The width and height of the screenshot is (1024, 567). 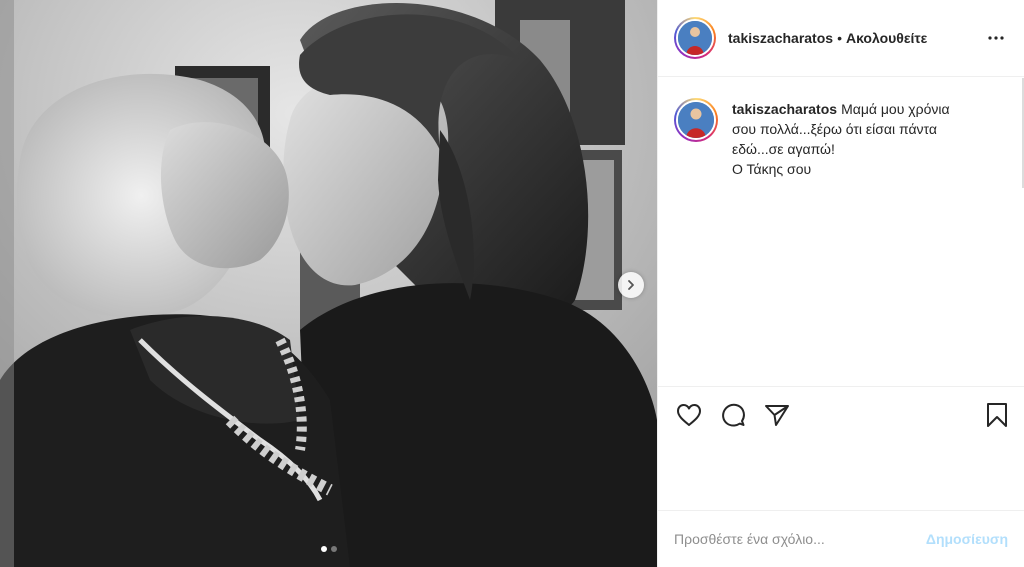 I want to click on following-button: Ακολουθείτε, so click(x=886, y=38).